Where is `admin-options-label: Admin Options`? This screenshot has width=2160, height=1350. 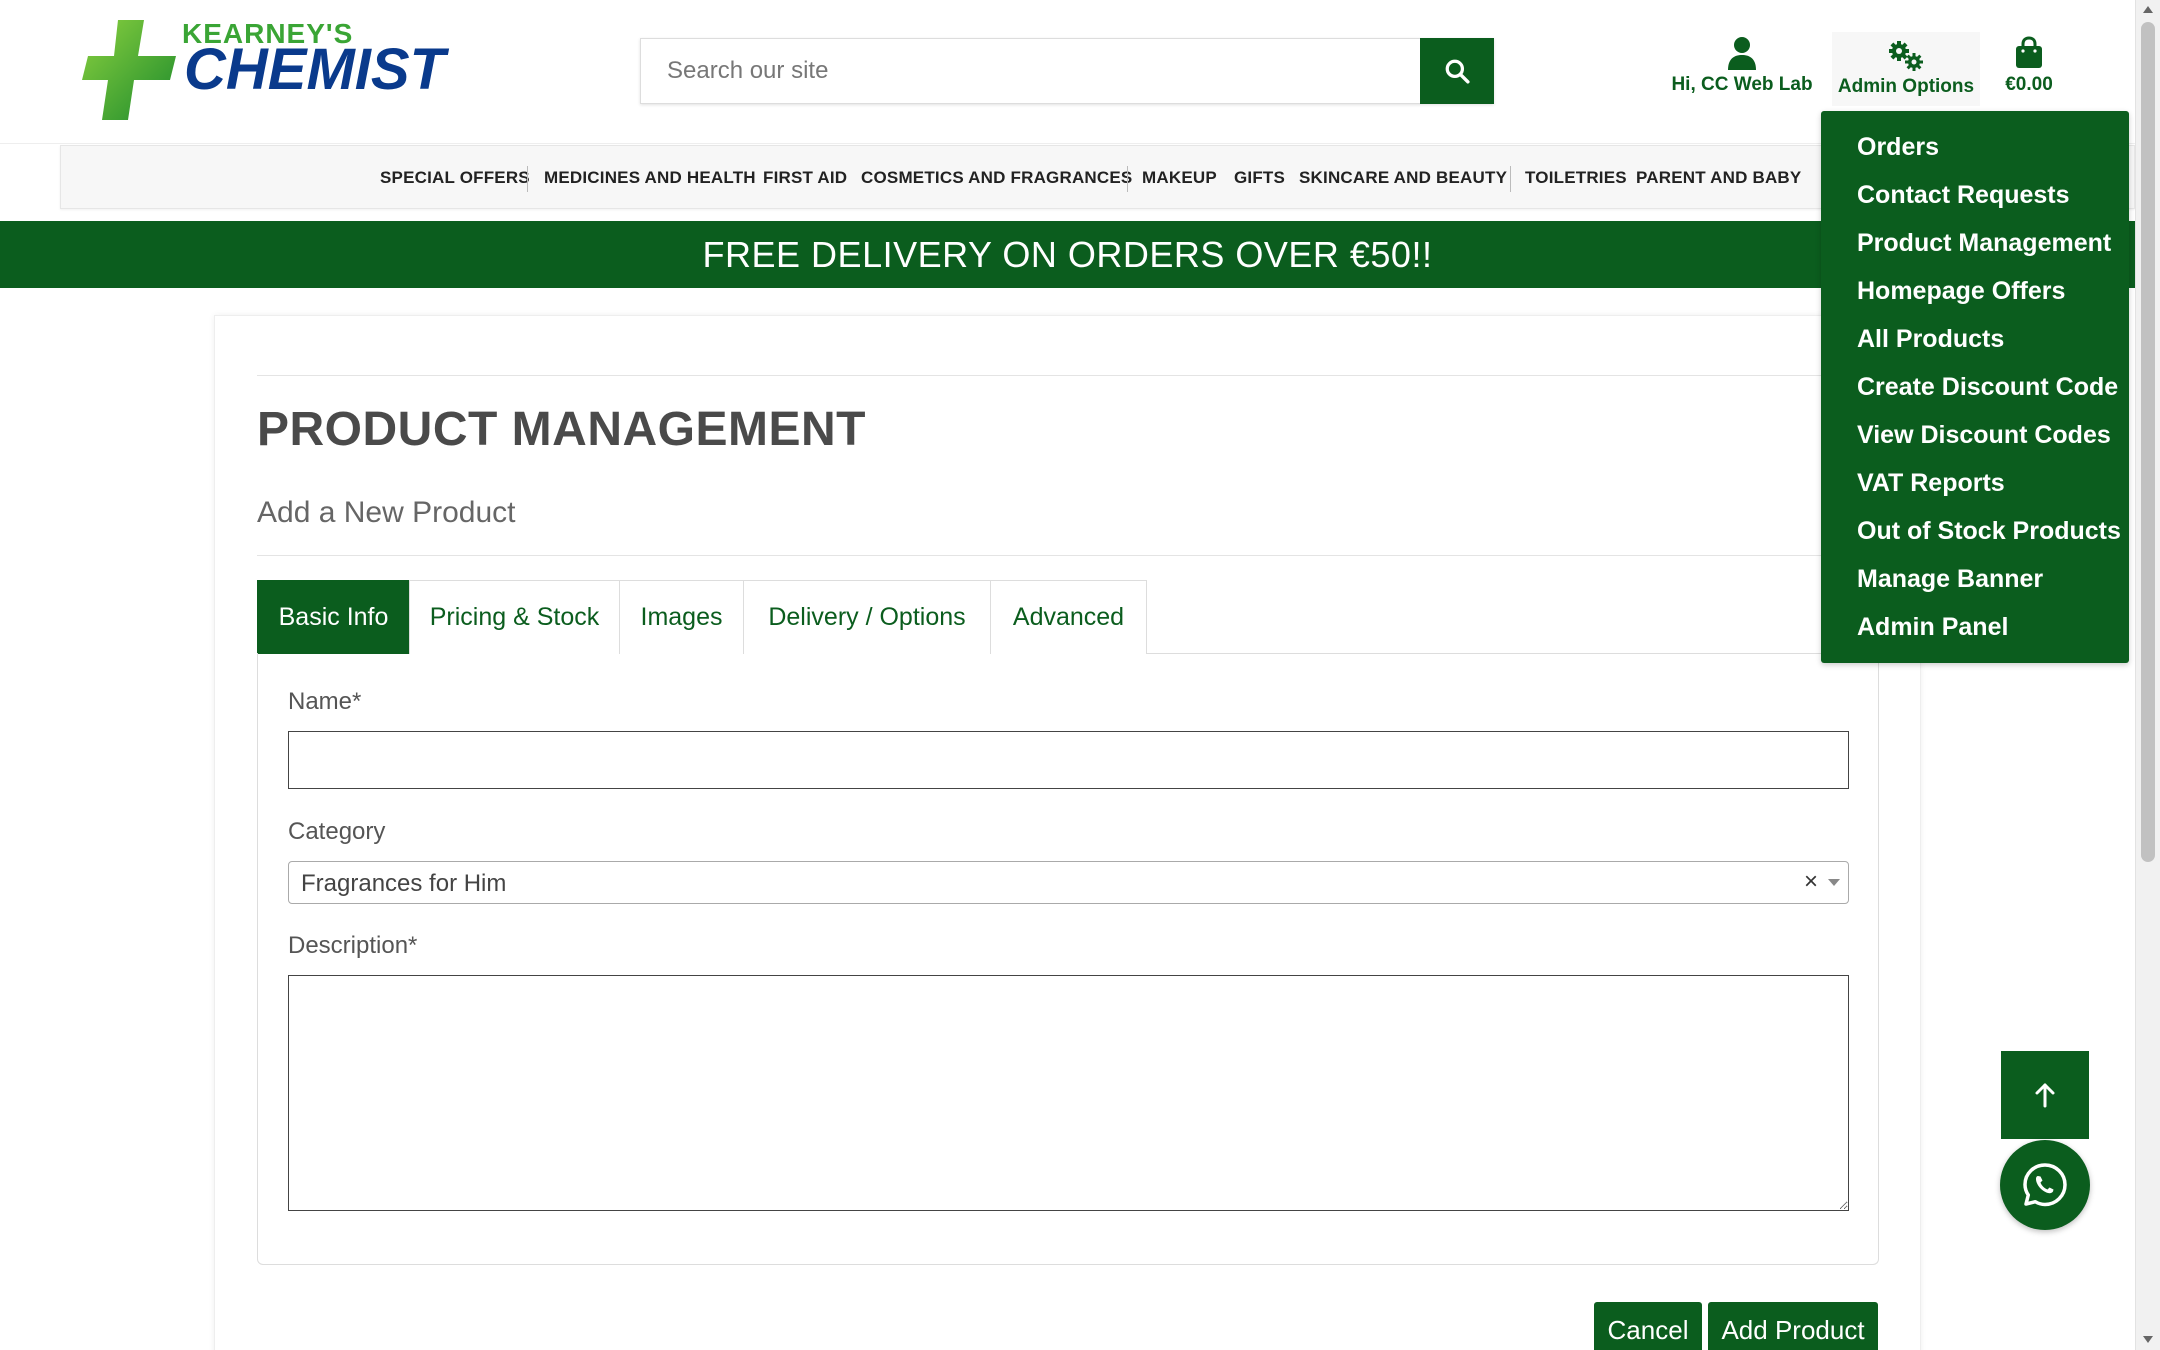 admin-options-label: Admin Options is located at coordinates (1906, 86).